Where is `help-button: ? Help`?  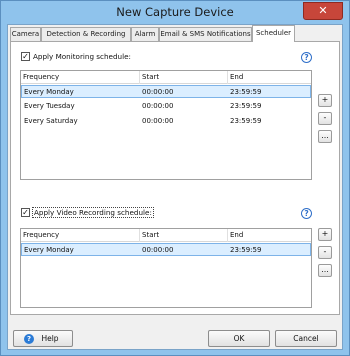 help-button: ? Help is located at coordinates (43, 338).